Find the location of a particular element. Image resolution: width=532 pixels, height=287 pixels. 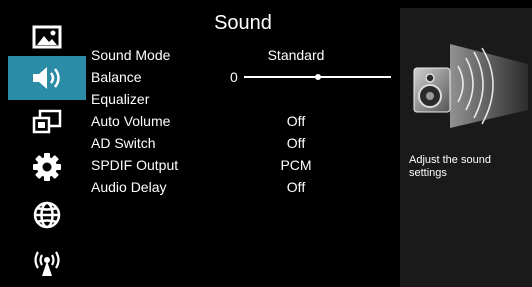

sidebar-item-setup is located at coordinates (47, 167).